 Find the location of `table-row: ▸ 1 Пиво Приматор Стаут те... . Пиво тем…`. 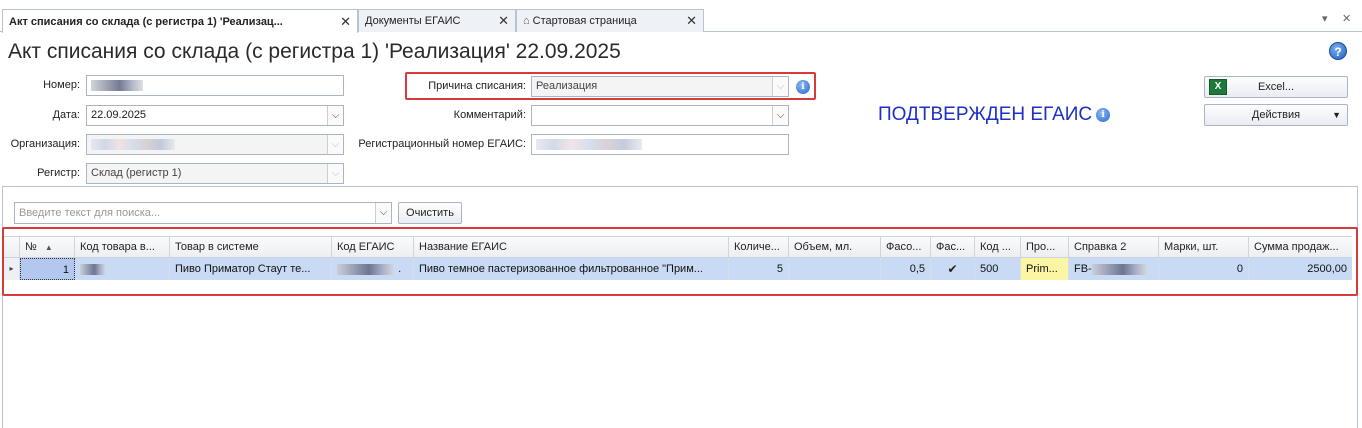

table-row: ▸ 1 Пиво Приматор Стаут те... . Пиво тем… is located at coordinates (678, 269).